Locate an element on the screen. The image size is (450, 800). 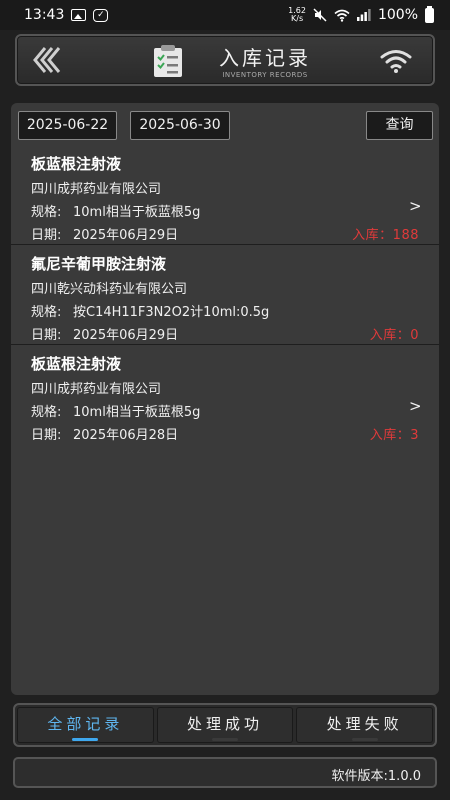
tab-all-records: 全部记录 is located at coordinates (85, 725).